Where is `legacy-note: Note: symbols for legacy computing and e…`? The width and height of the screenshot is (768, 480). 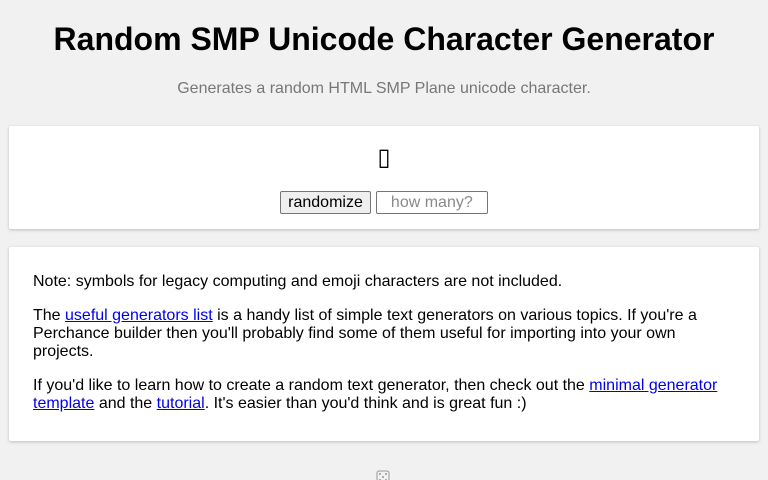 legacy-note: Note: symbols for legacy computing and e… is located at coordinates (298, 281).